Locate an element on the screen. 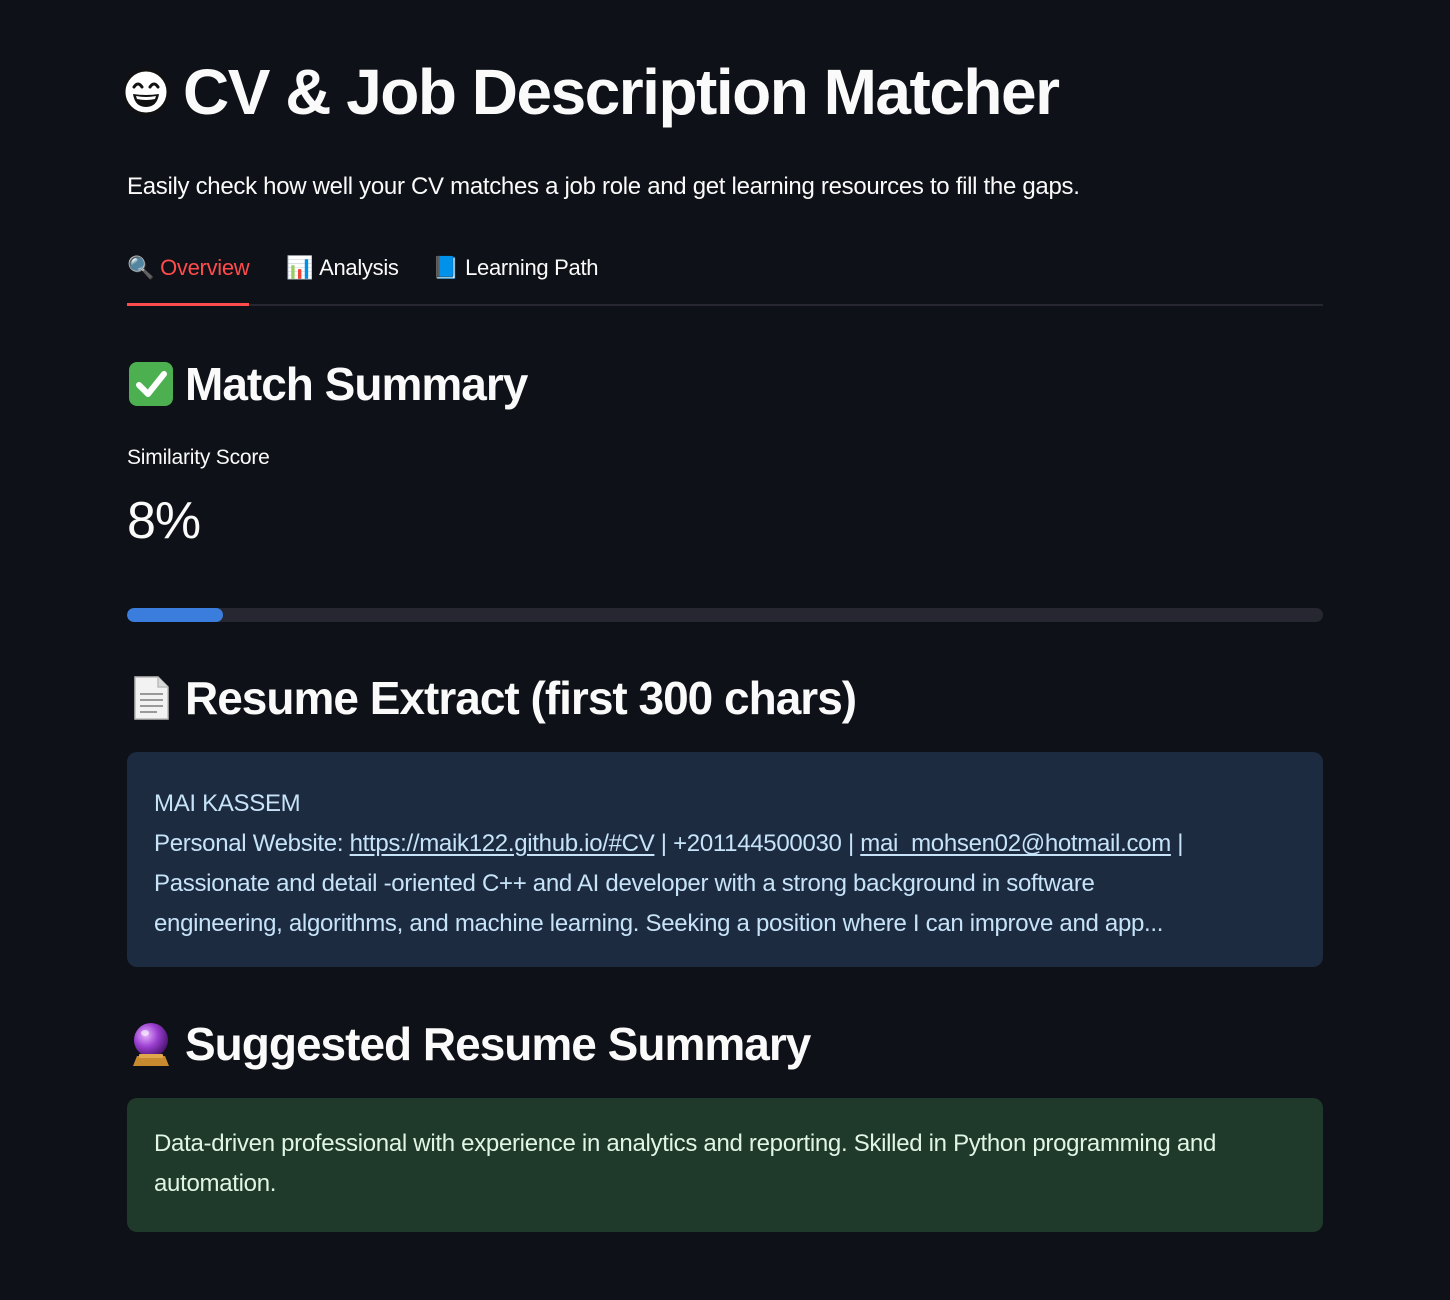 This screenshot has height=1300, width=1450. suggested-summary-heading: Suggested Resume Summary is located at coordinates (469, 1044).